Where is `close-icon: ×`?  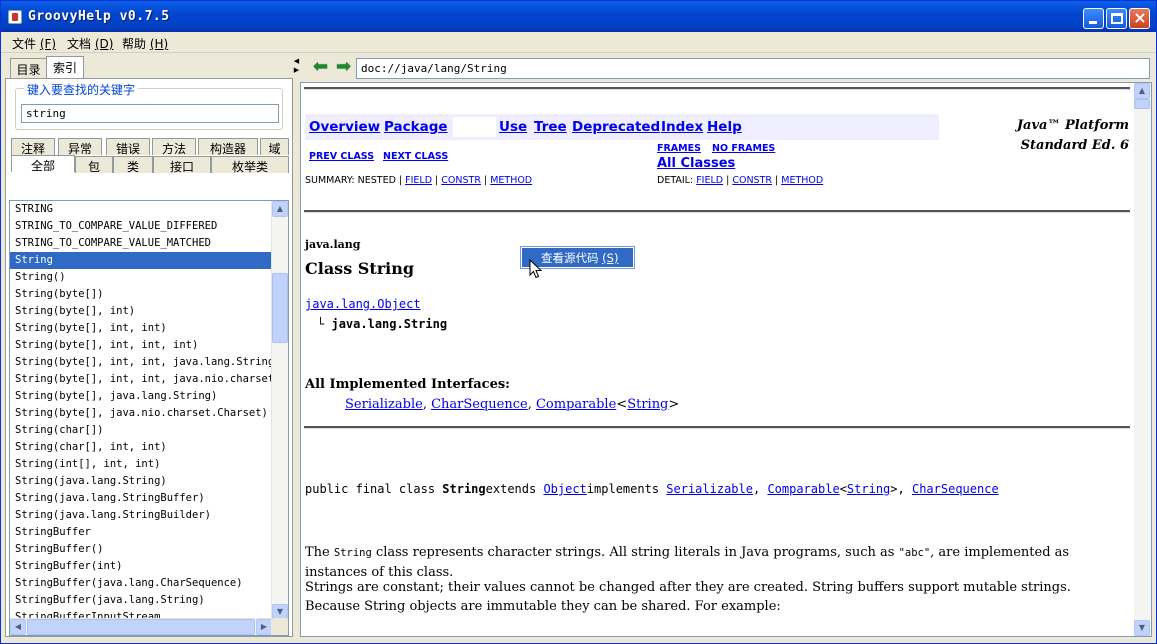
close-icon: × is located at coordinates (1140, 17).